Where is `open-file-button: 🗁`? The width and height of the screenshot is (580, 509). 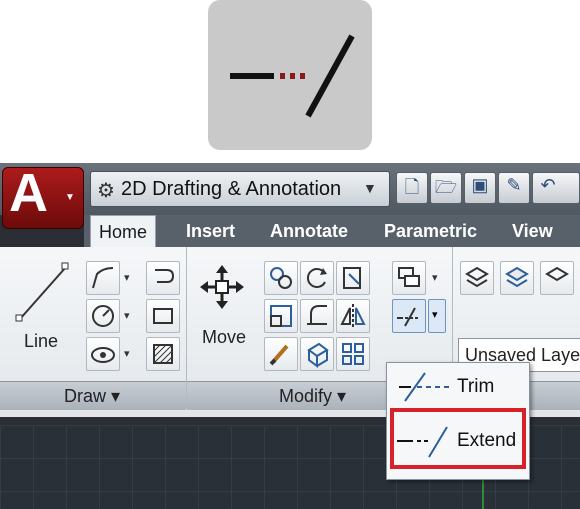
open-file-button: 🗁 is located at coordinates (446, 188).